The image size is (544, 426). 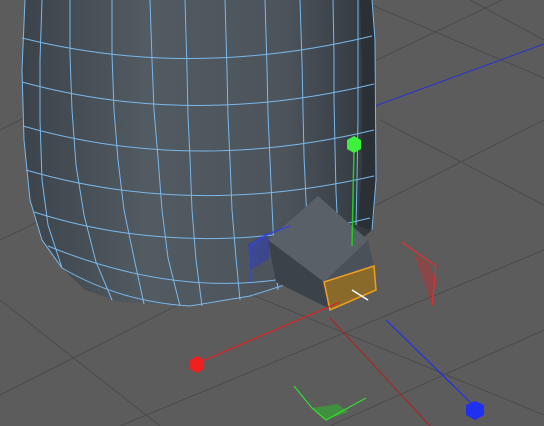 I want to click on red-hexagon-handle, so click(x=197, y=364).